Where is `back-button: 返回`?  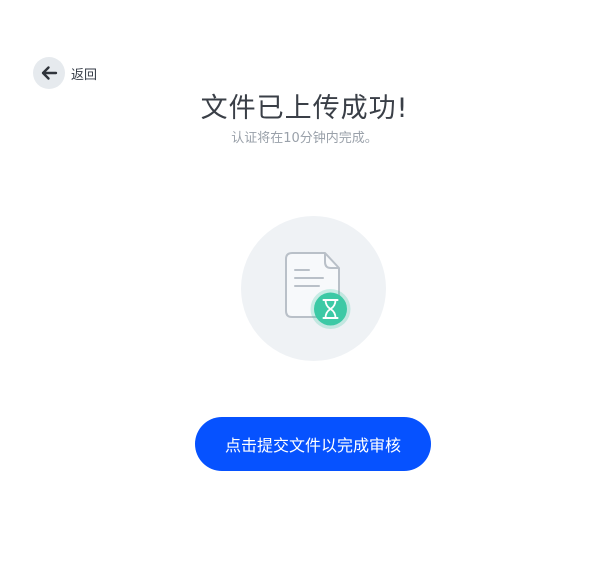
back-button: 返回 is located at coordinates (65, 73).